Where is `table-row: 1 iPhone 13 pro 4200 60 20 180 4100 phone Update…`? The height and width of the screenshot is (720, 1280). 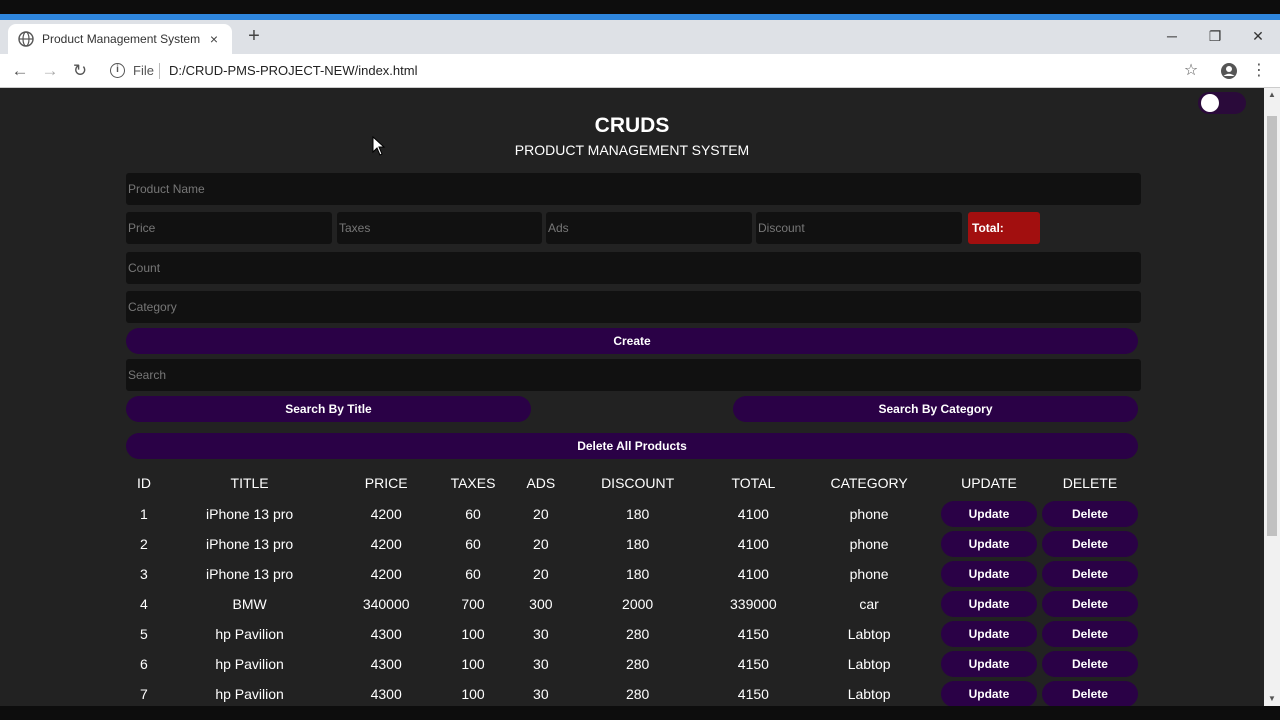
table-row: 1 iPhone 13 pro 4200 60 20 180 4100 phone Update… is located at coordinates (632, 514).